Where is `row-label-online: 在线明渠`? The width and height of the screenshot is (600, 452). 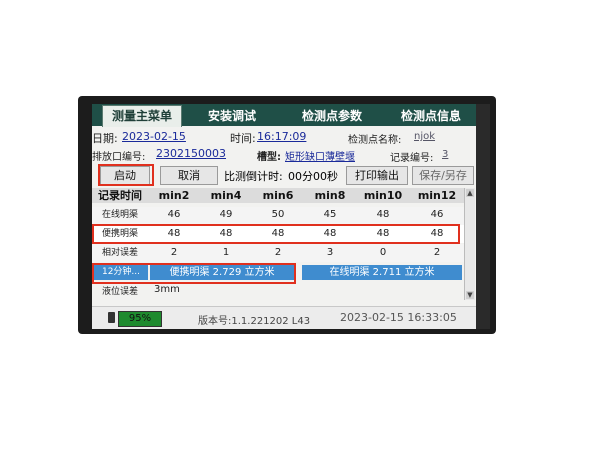
row-label-online: 在线明渠 is located at coordinates (119, 215).